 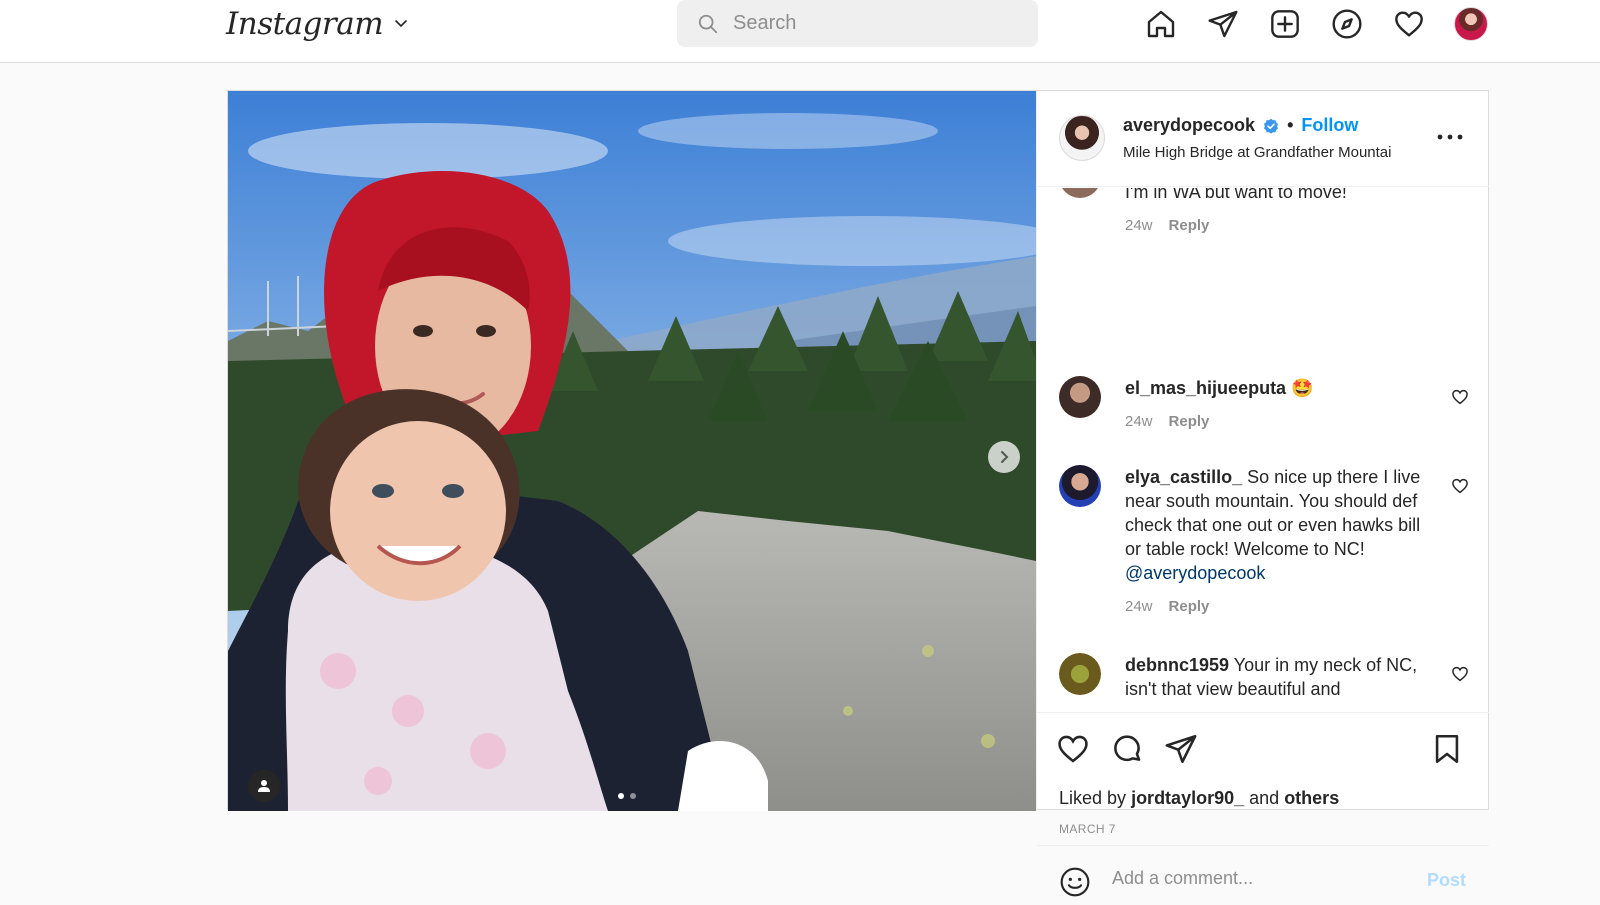 I want to click on chevron-down-icon, so click(x=401, y=24).